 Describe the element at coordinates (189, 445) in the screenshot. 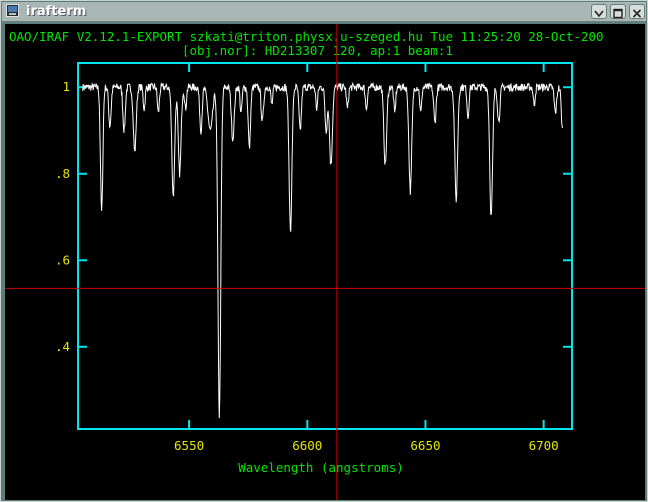

I see `x-tick-label: 6550` at that location.